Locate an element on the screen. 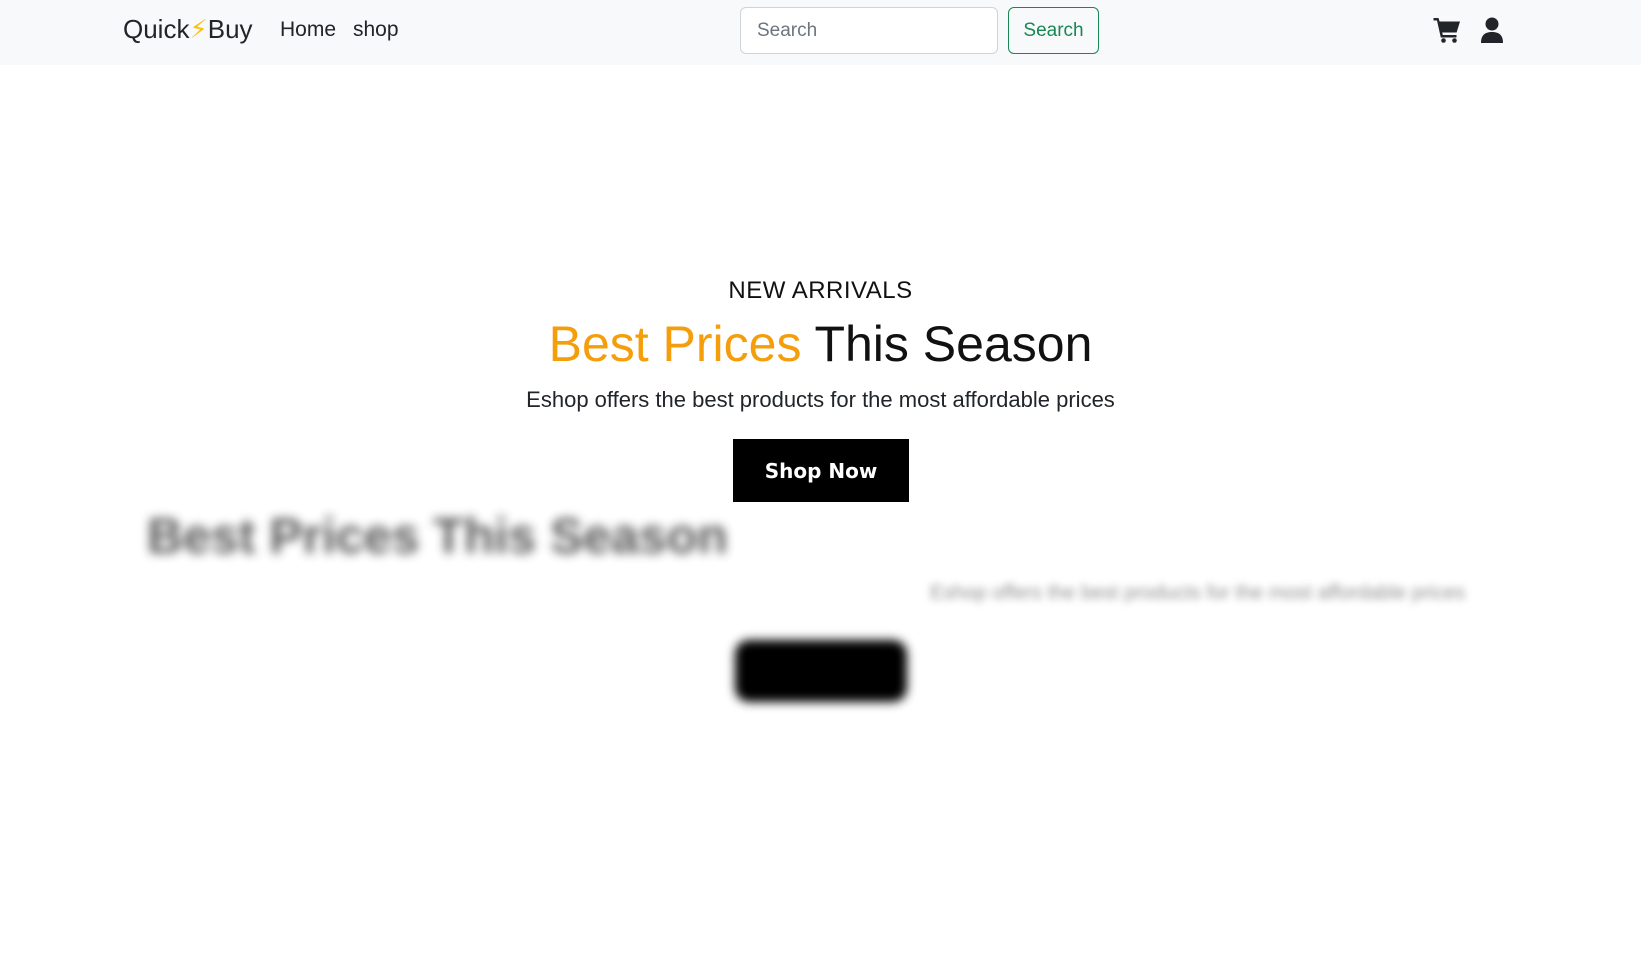 The height and width of the screenshot is (970, 1641). cart-button is located at coordinates (1447, 30).